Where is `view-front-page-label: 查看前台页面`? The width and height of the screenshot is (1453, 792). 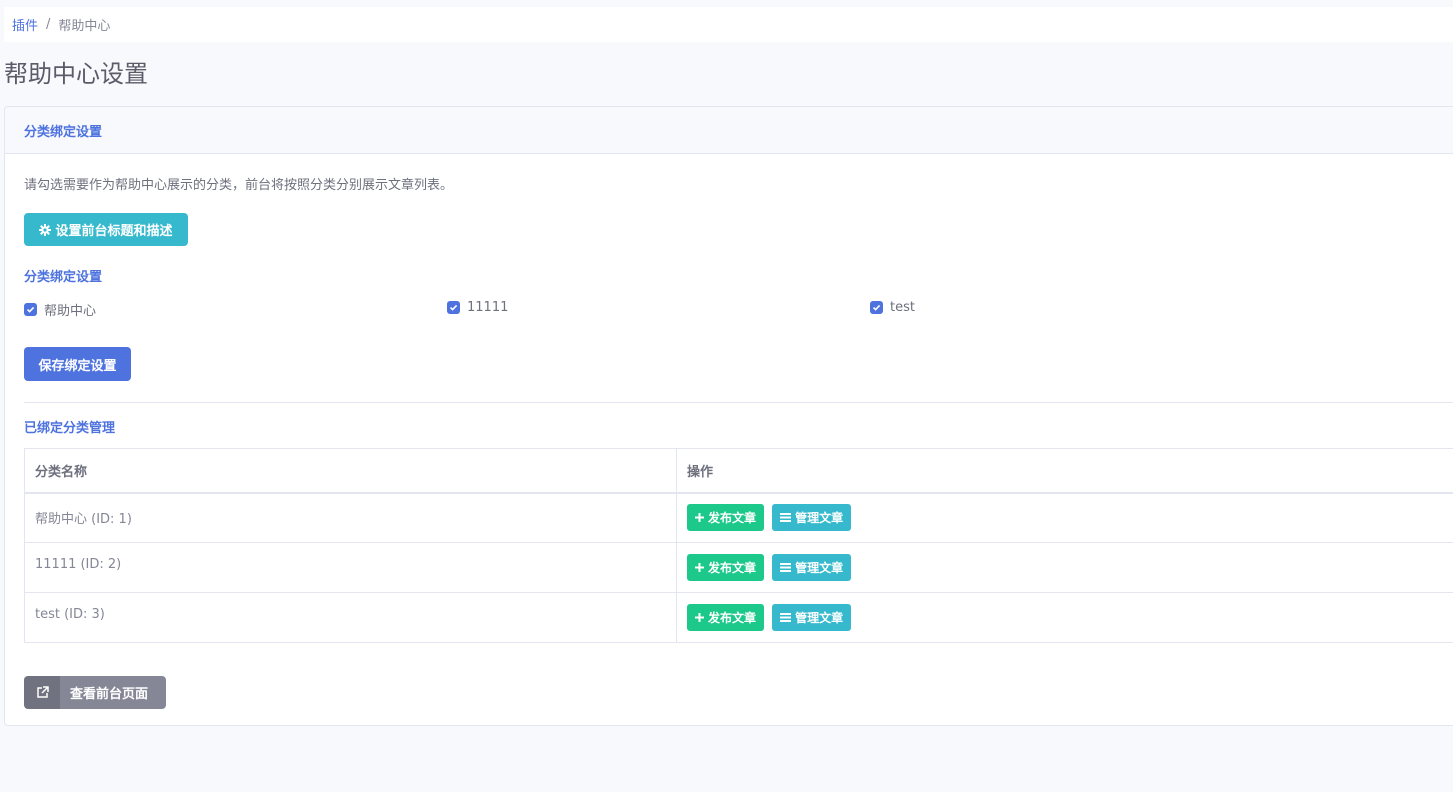
view-front-page-label: 查看前台页面 is located at coordinates (109, 694).